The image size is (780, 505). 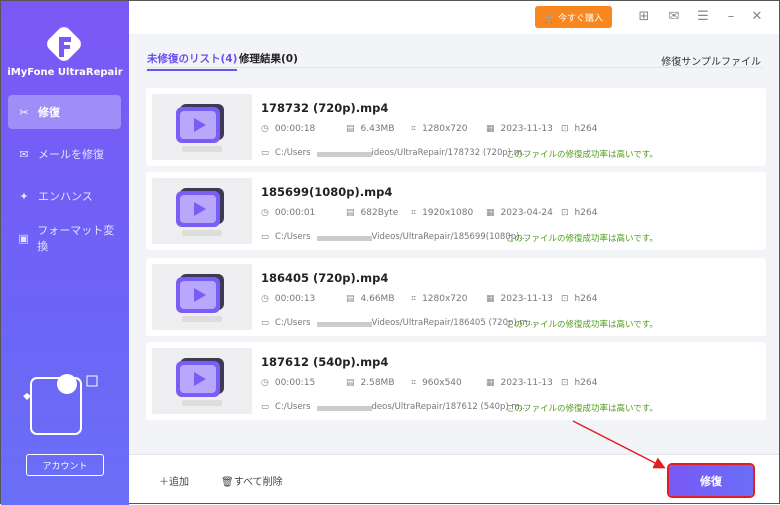 I want to click on tools-icon: ✂, so click(x=24, y=112).